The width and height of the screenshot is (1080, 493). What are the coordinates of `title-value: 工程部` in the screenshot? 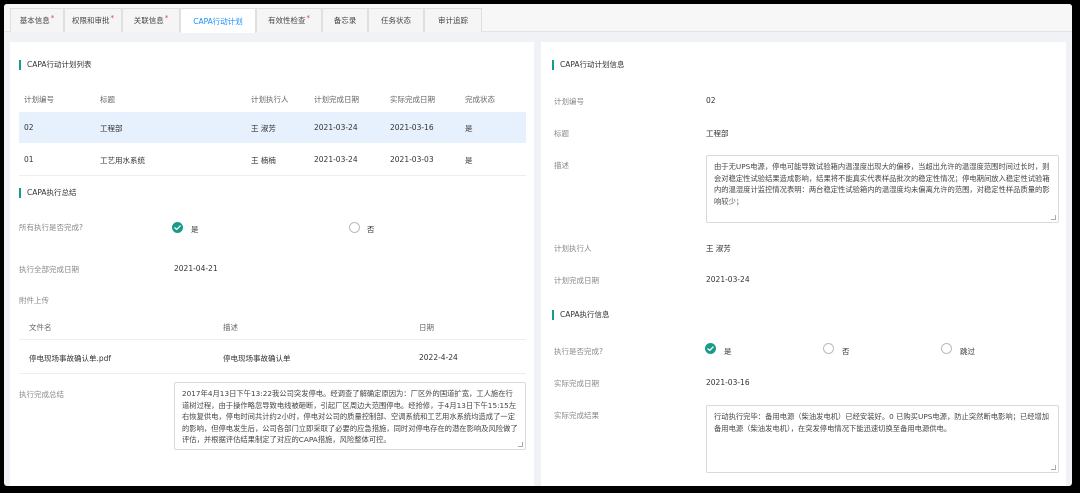 It's located at (717, 133).